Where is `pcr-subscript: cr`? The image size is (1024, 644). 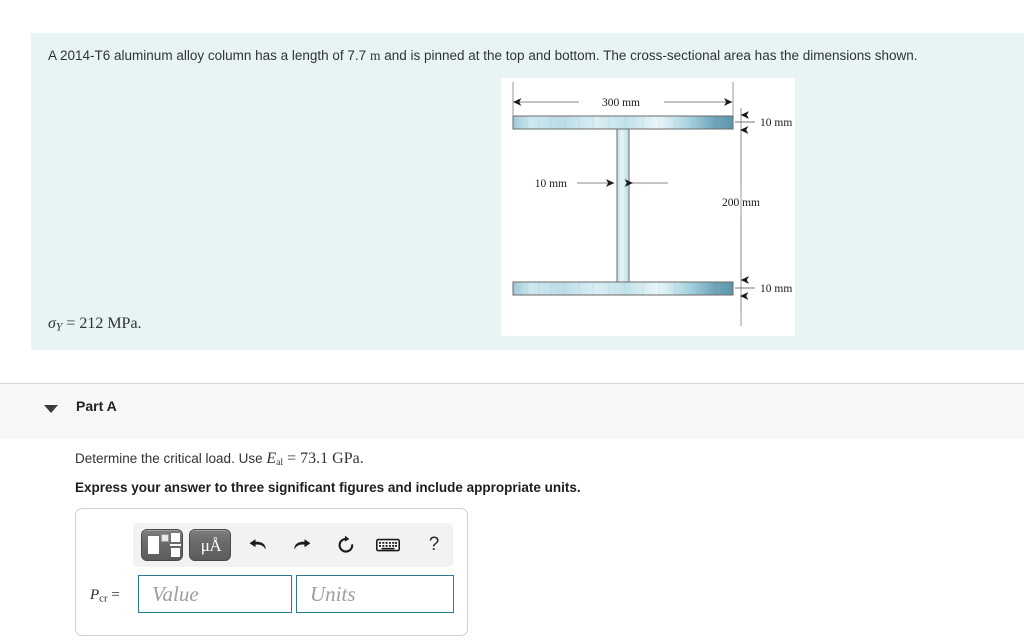
pcr-subscript: cr is located at coordinates (103, 598).